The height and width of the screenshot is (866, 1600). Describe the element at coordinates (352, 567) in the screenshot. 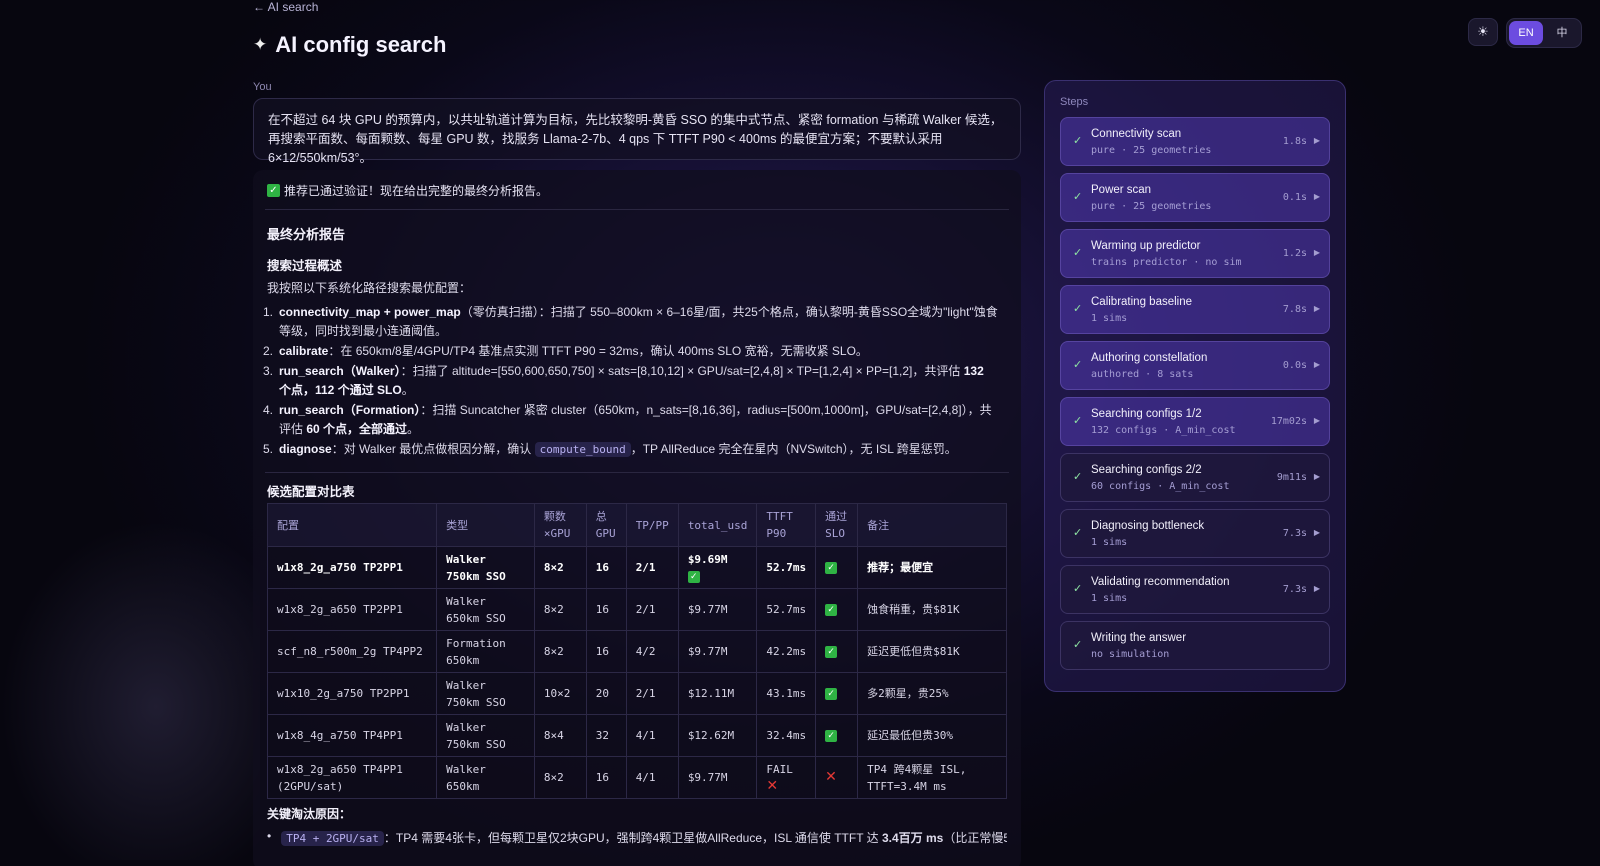

I see `table-cell-config: w1x8_2g_a750 TP2PP1` at that location.